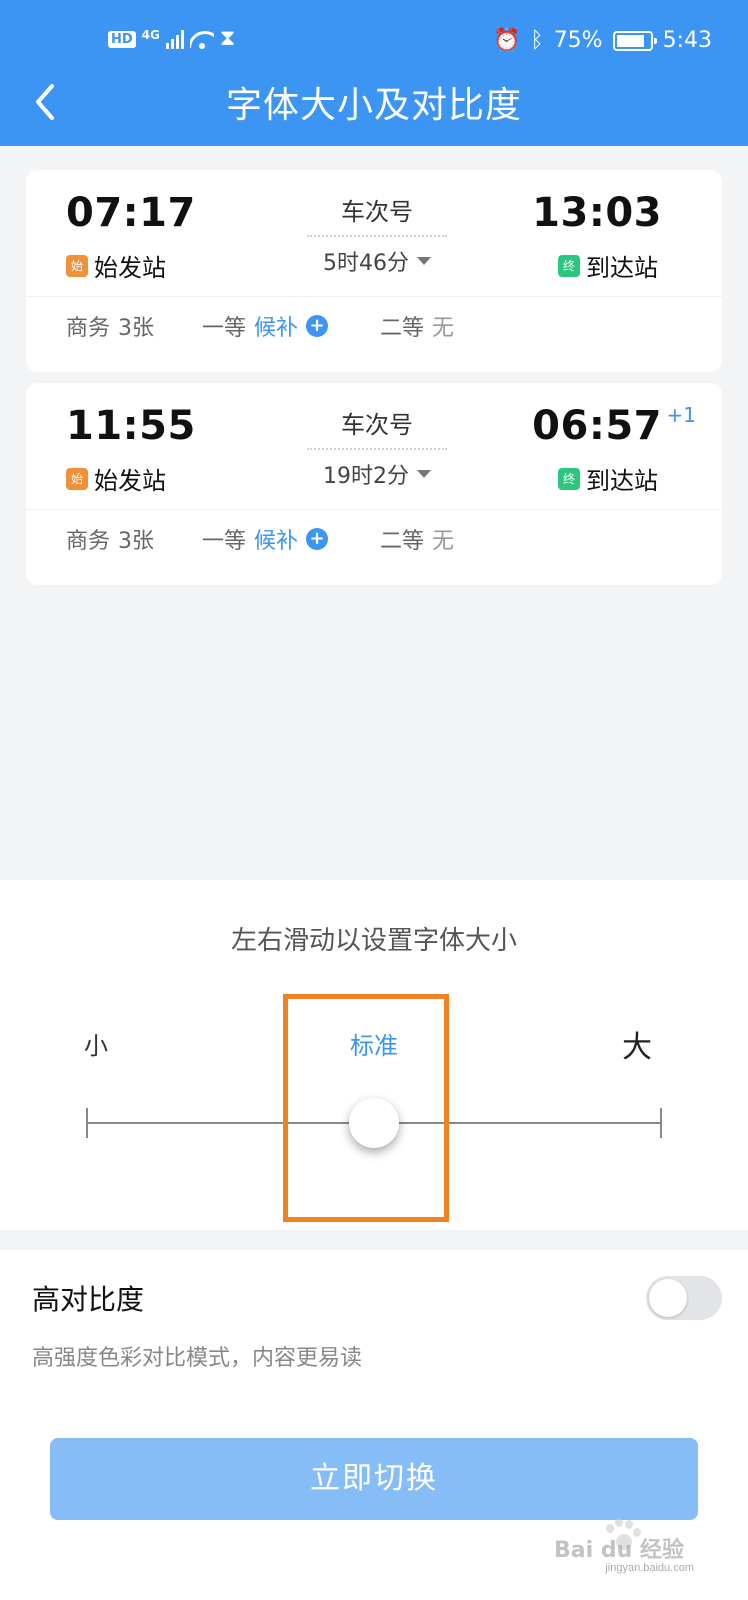  I want to click on next-day-badge: +1, so click(681, 415).